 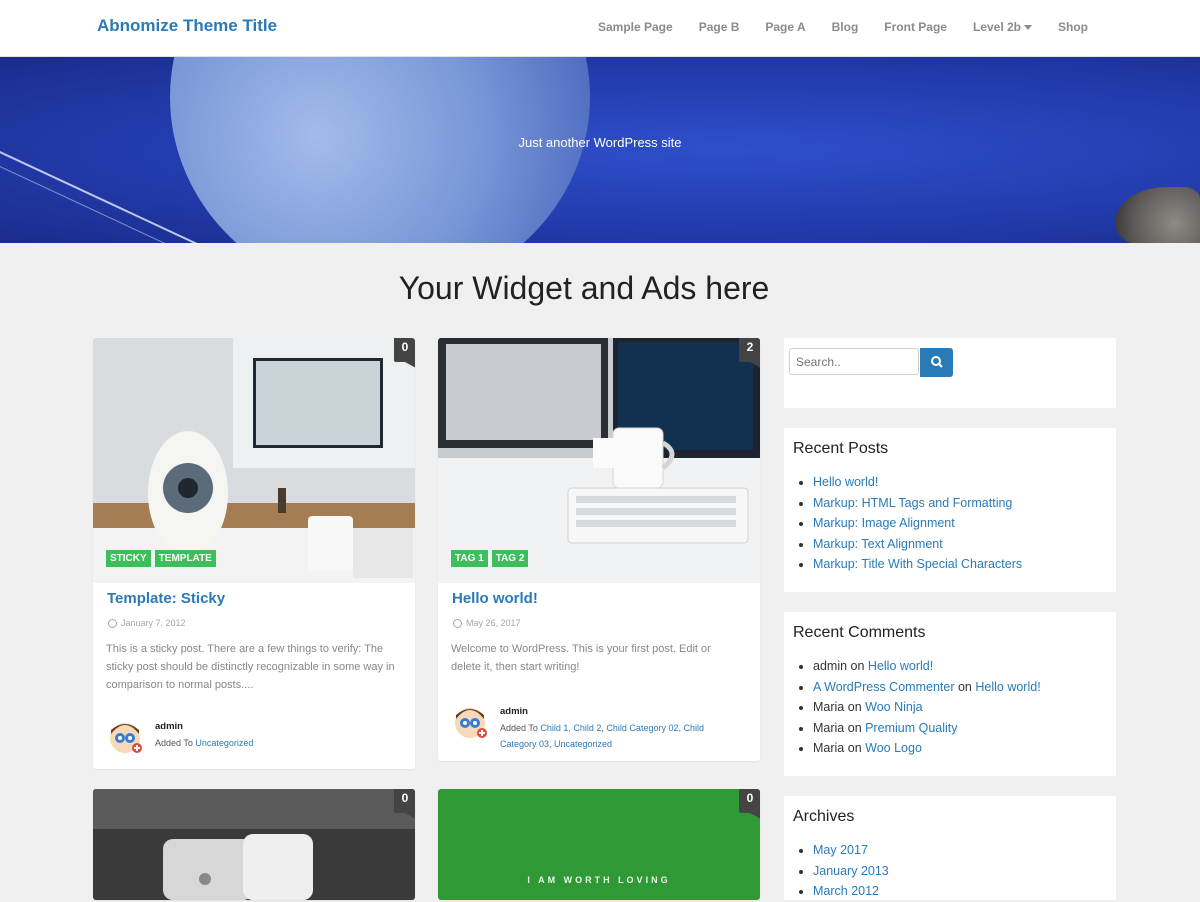 What do you see at coordinates (912, 503) in the screenshot?
I see `recent-post-link: Markup: HTML Tags and Formatting` at bounding box center [912, 503].